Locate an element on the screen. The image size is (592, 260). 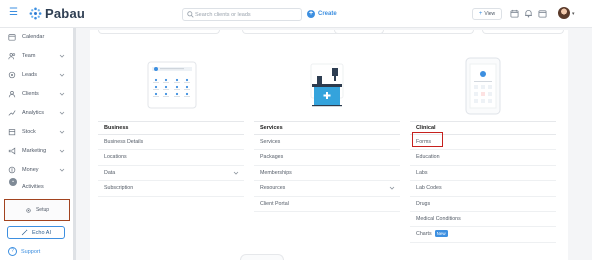
services-illustration is located at coordinates (327, 85).